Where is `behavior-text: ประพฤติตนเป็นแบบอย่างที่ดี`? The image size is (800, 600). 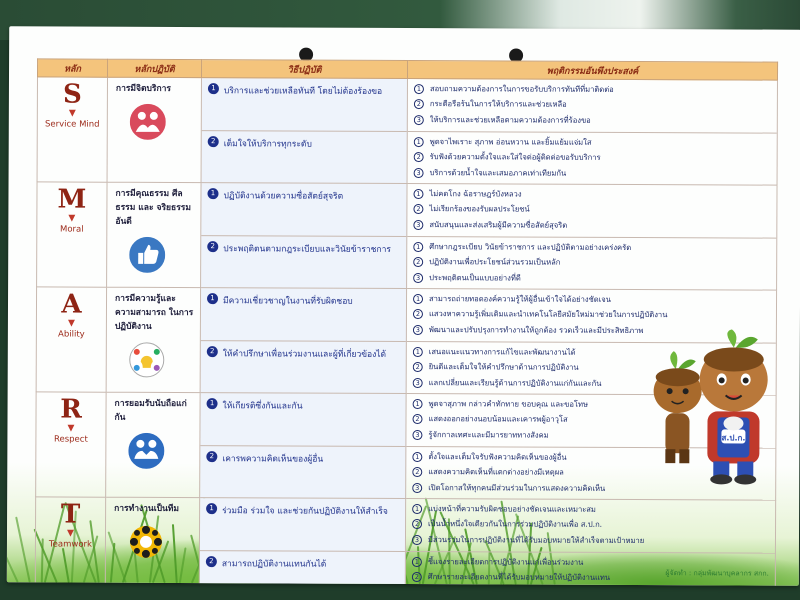
behavior-text: ประพฤติตนเป็นแบบอย่างที่ดี is located at coordinates (475, 277).